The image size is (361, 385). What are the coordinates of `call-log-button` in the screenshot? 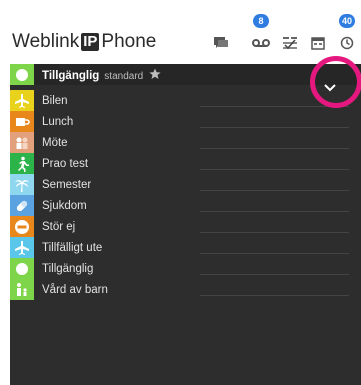 It's located at (290, 43).